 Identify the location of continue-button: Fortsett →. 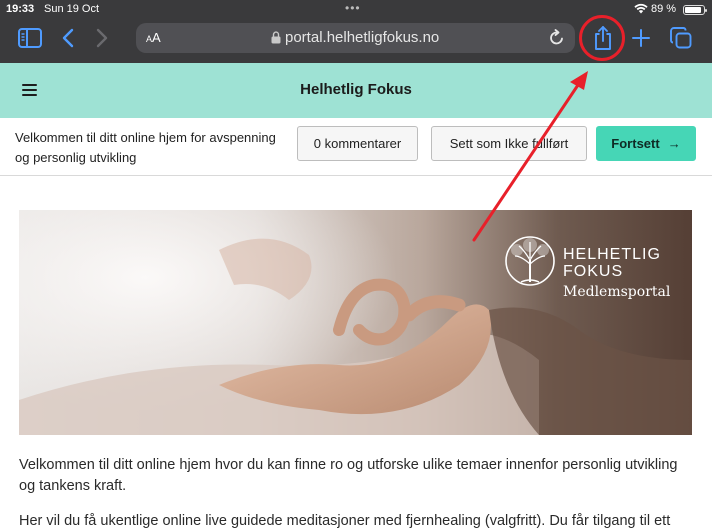
(646, 143).